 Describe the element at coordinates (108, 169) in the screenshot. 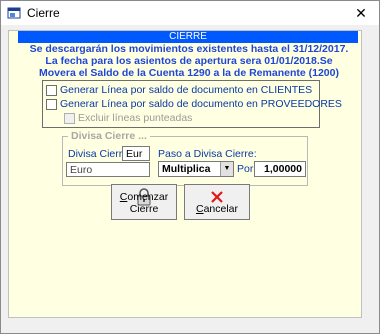

I see `divisa-name-field: Euro` at that location.